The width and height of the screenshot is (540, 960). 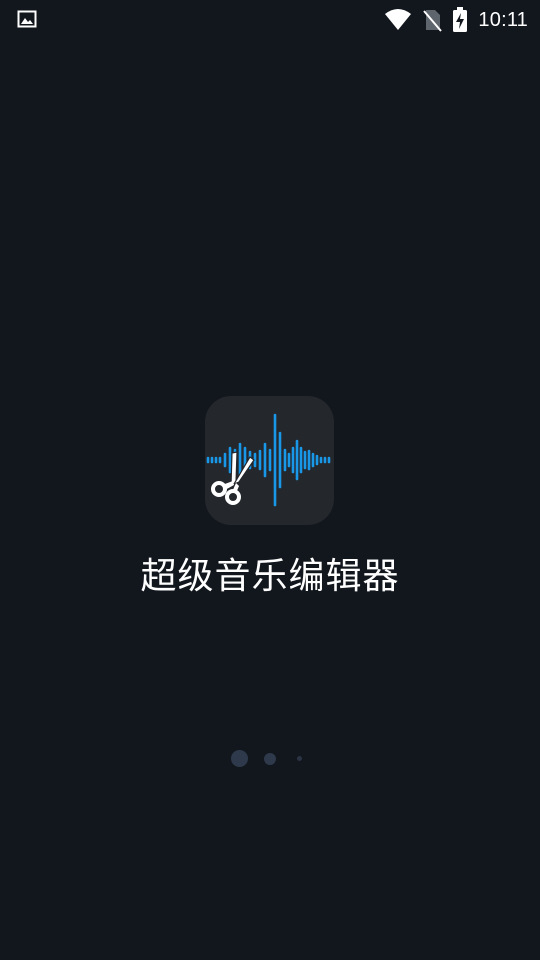 I want to click on wifi-icon, so click(x=398, y=20).